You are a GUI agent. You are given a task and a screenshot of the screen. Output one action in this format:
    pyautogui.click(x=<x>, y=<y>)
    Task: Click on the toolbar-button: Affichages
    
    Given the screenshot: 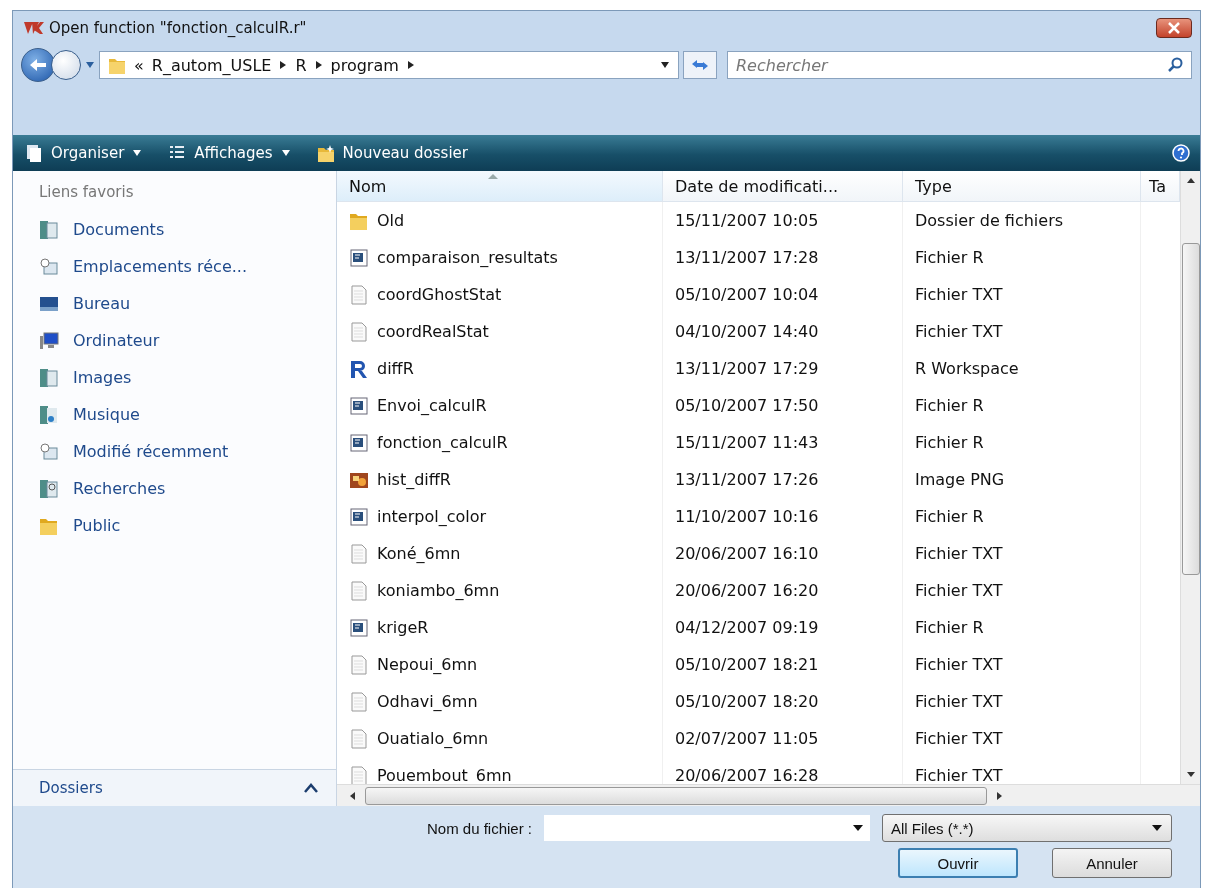 What is the action you would take?
    pyautogui.click(x=229, y=153)
    